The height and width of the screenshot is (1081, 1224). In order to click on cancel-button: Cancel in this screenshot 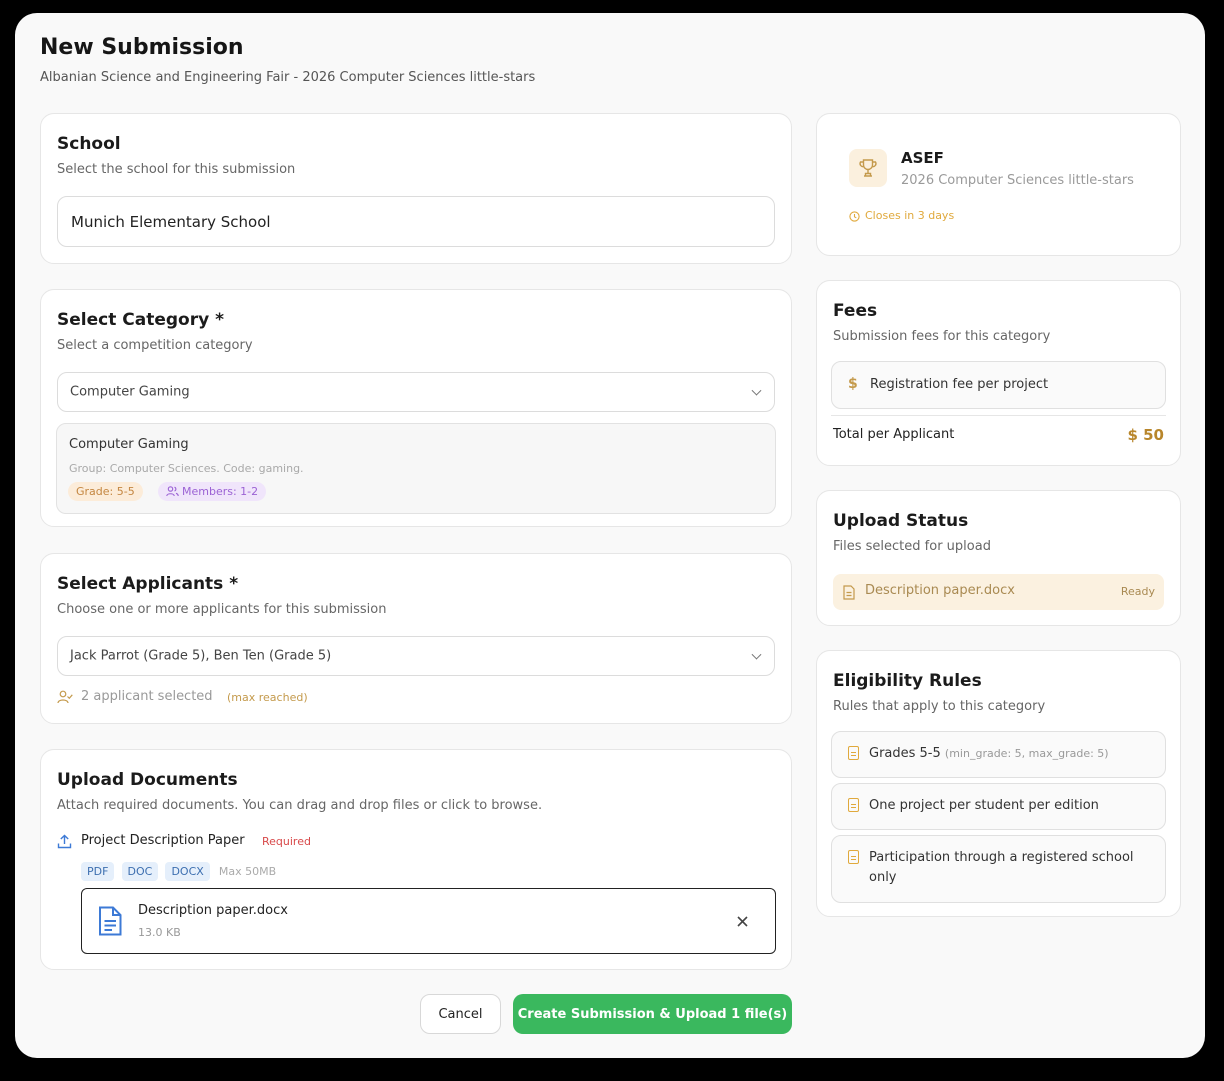, I will do `click(460, 1014)`.